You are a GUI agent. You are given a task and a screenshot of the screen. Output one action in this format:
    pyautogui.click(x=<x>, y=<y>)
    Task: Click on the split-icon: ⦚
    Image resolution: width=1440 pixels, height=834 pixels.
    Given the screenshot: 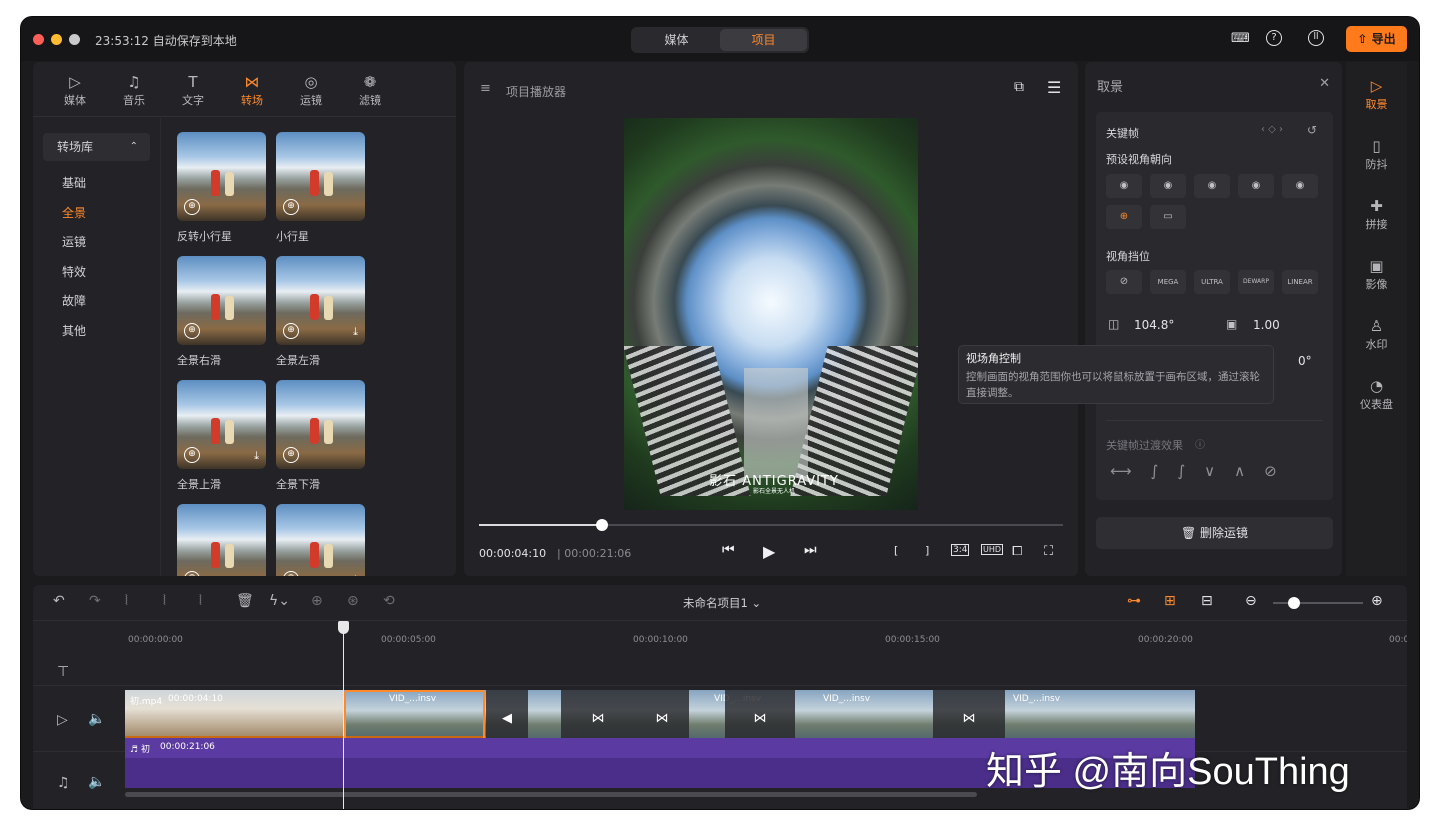 What is the action you would take?
    pyautogui.click(x=126, y=601)
    